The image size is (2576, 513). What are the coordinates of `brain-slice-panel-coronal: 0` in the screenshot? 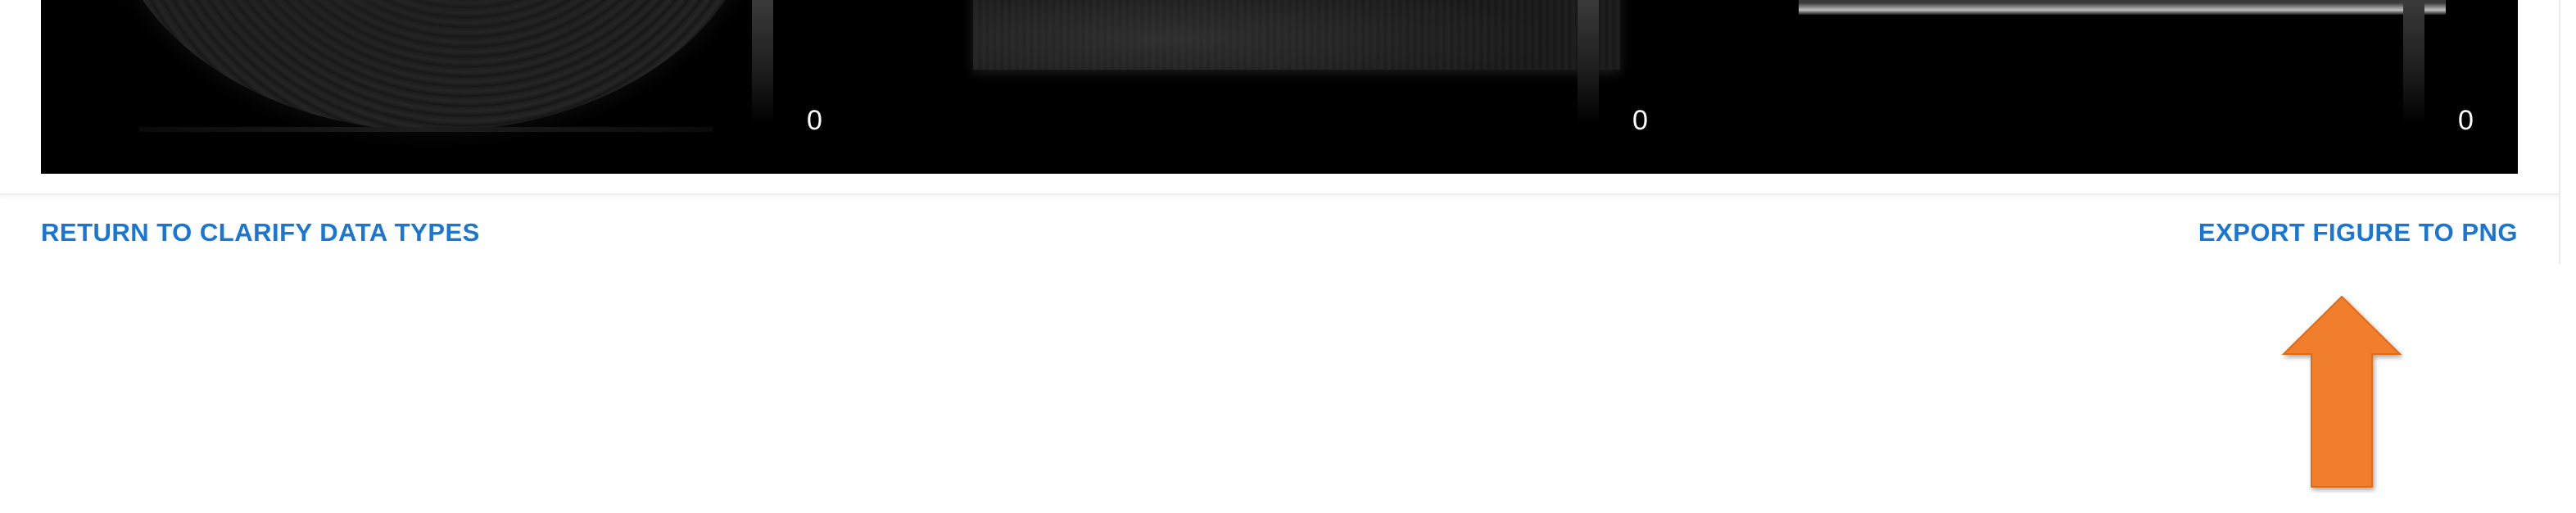 It's located at (1279, 87).